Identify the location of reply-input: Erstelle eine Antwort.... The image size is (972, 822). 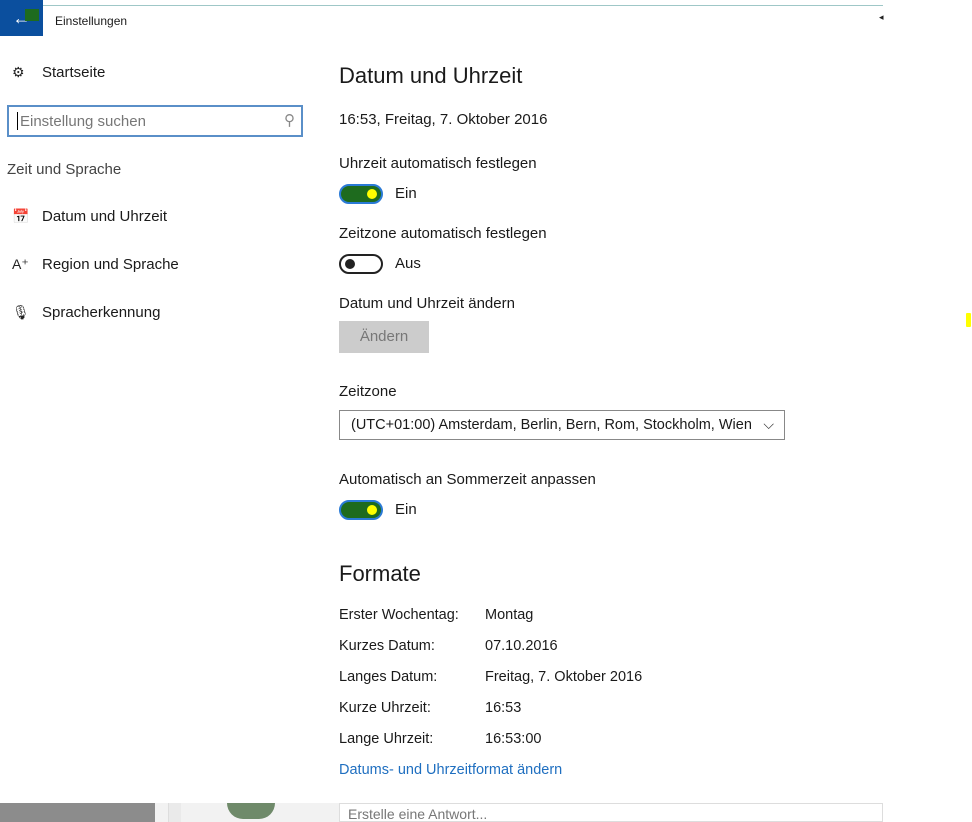
(611, 812).